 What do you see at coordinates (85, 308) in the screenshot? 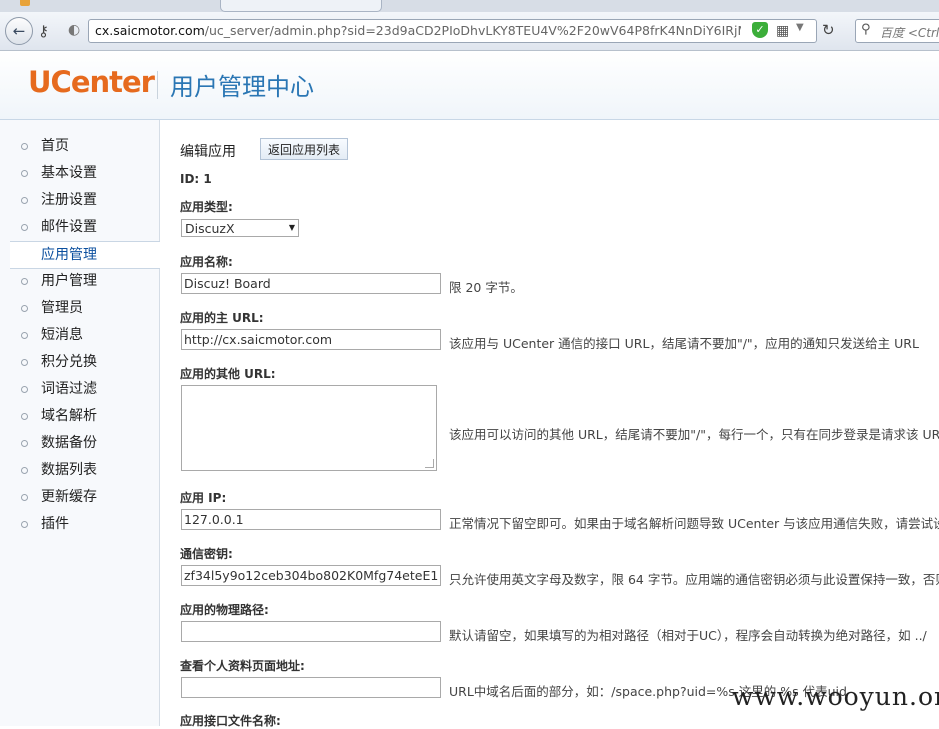
I see `sidebar-item-admins: 管理员` at bounding box center [85, 308].